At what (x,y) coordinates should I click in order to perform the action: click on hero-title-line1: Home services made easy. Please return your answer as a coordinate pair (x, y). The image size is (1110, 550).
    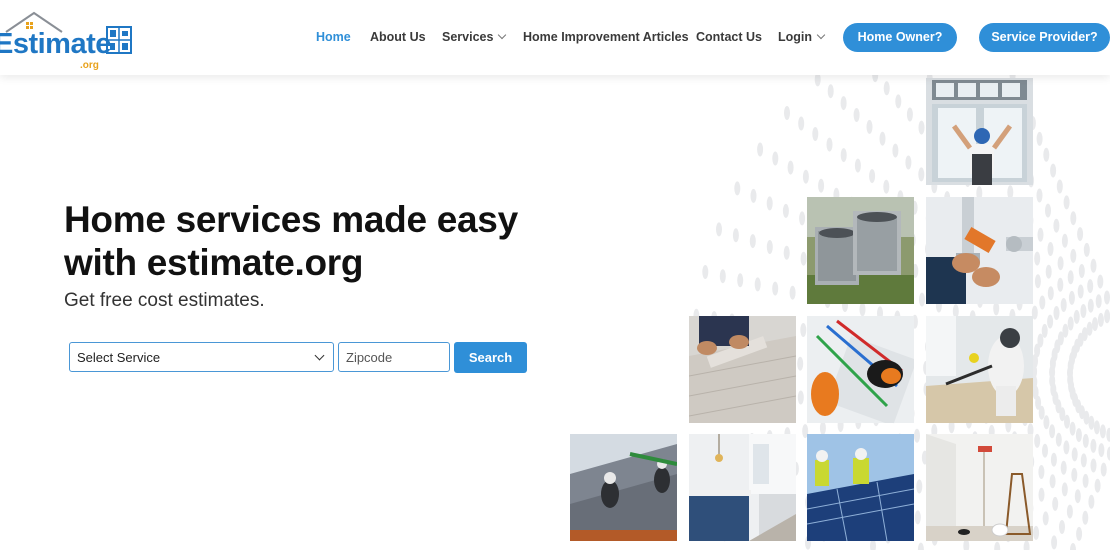
    Looking at the image, I should click on (291, 219).